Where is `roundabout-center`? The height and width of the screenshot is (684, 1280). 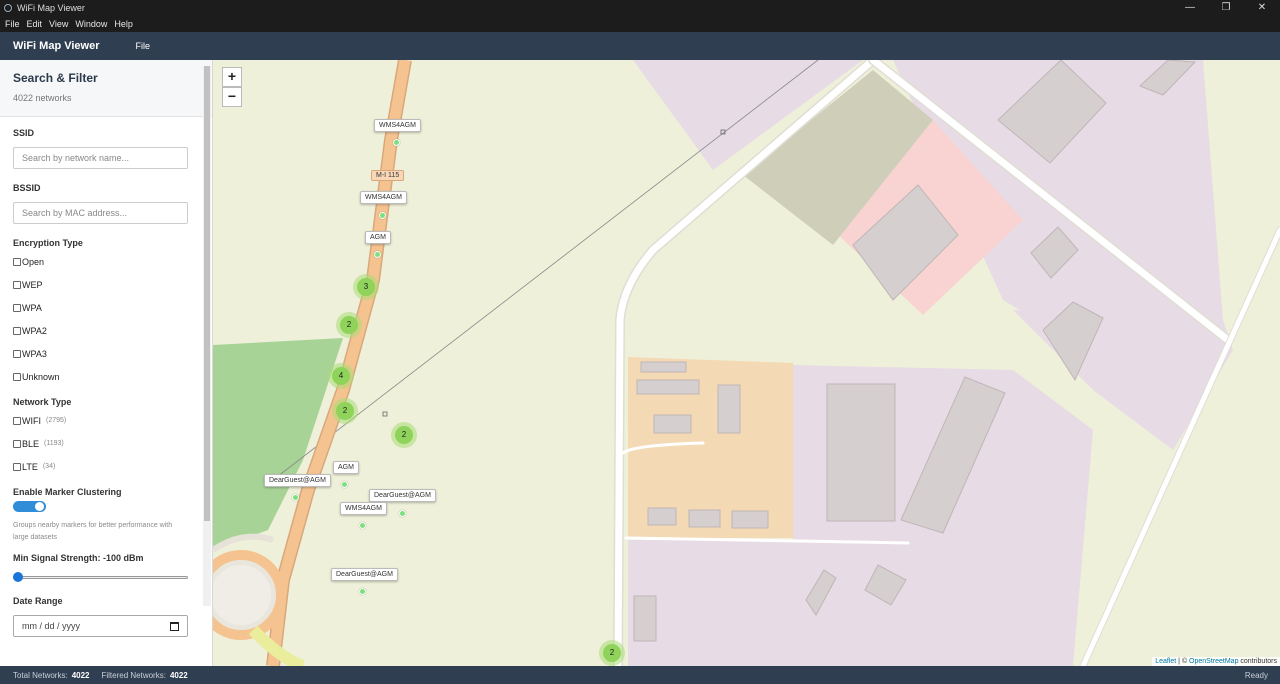
roundabout-center is located at coordinates (242, 595).